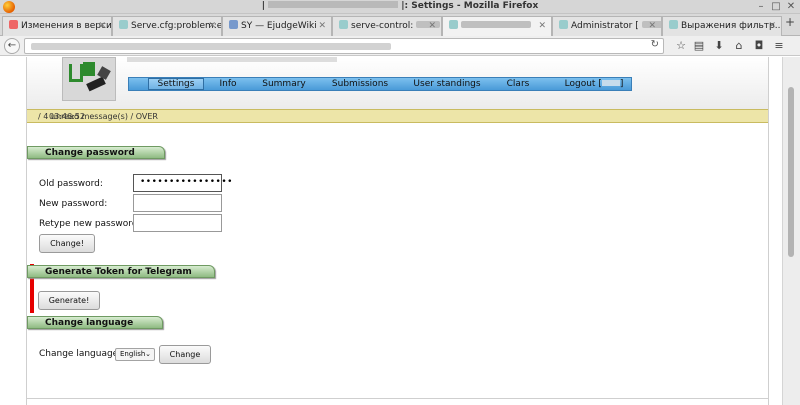 This screenshot has height=405, width=800. I want to click on browser-tab: SY — EjudgeWiki ✕, so click(277, 26).